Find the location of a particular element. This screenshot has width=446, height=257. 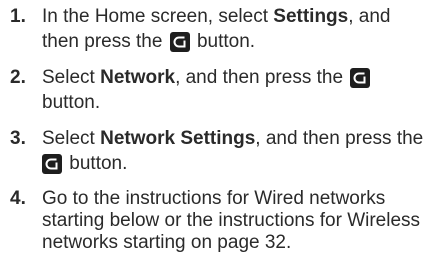

step-number: 2. is located at coordinates (18, 77).